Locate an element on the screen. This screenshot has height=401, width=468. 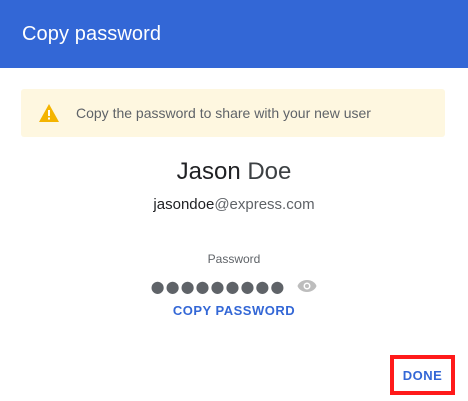
copy-password-button: COPY PASSWORD is located at coordinates (234, 310).